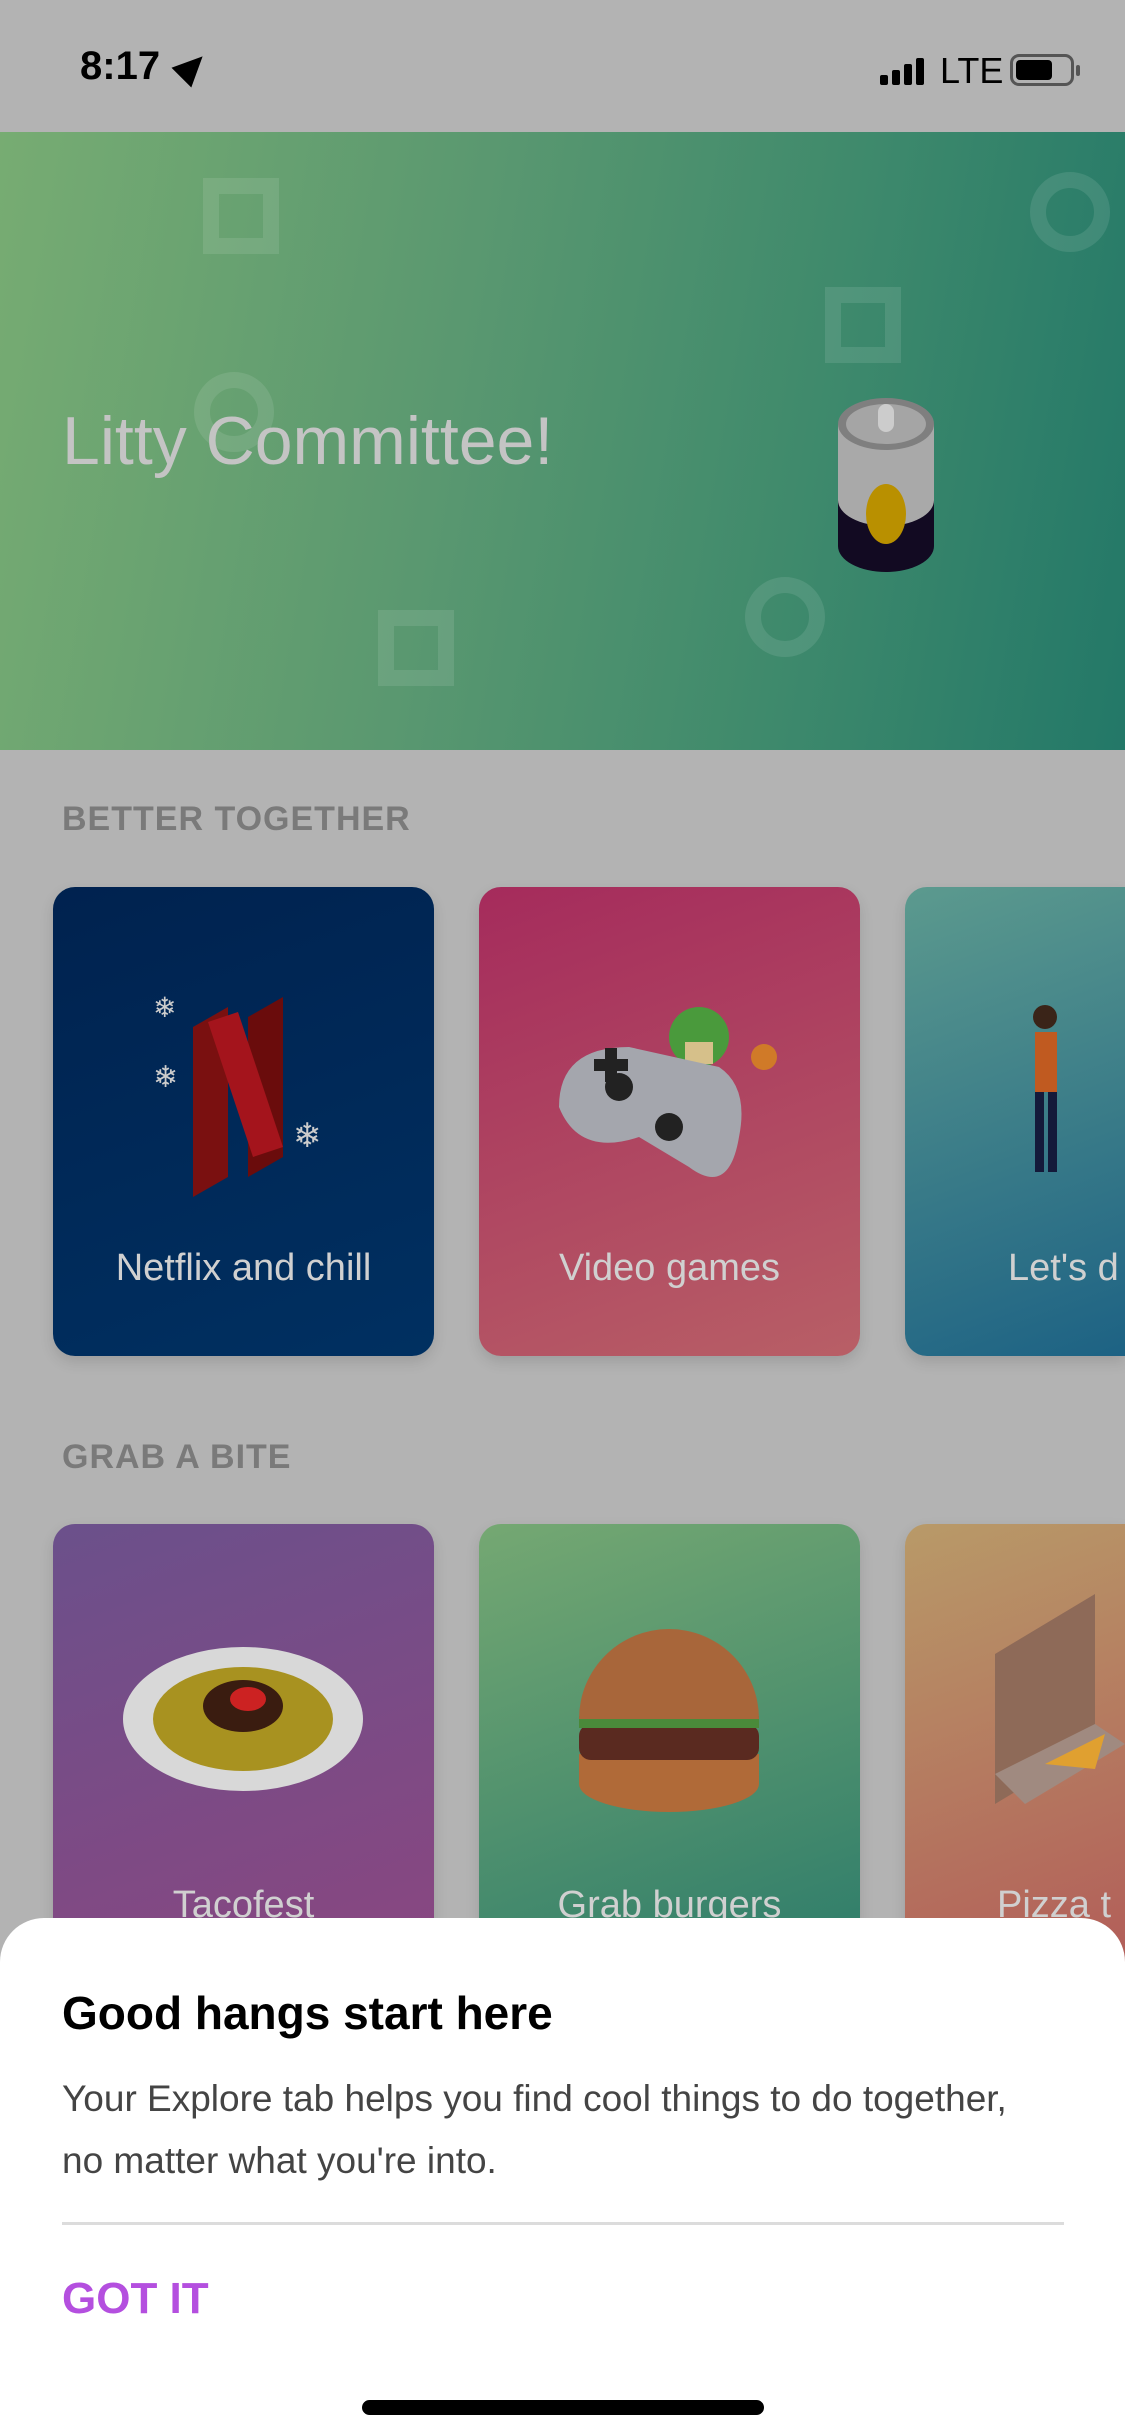 This screenshot has height=2436, width=1125. I want to click on card-video-games: Video games, so click(669, 1121).